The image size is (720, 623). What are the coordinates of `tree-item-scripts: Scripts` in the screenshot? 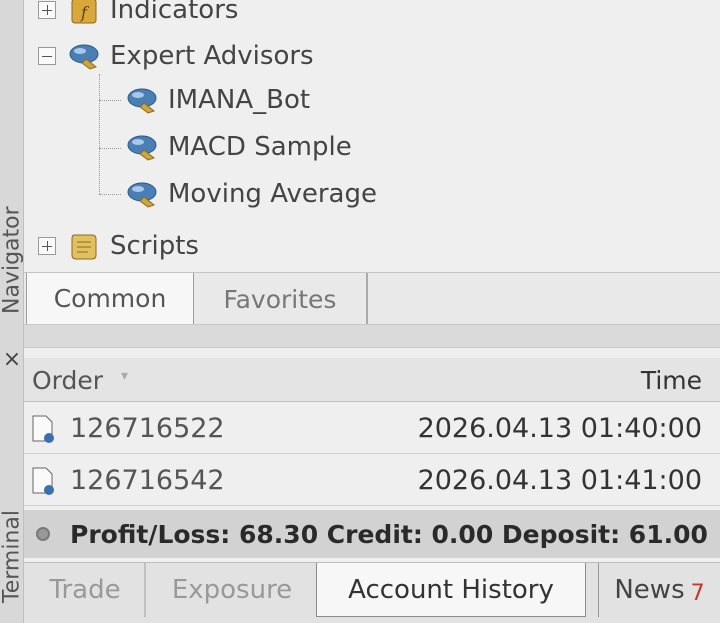 It's located at (118, 246).